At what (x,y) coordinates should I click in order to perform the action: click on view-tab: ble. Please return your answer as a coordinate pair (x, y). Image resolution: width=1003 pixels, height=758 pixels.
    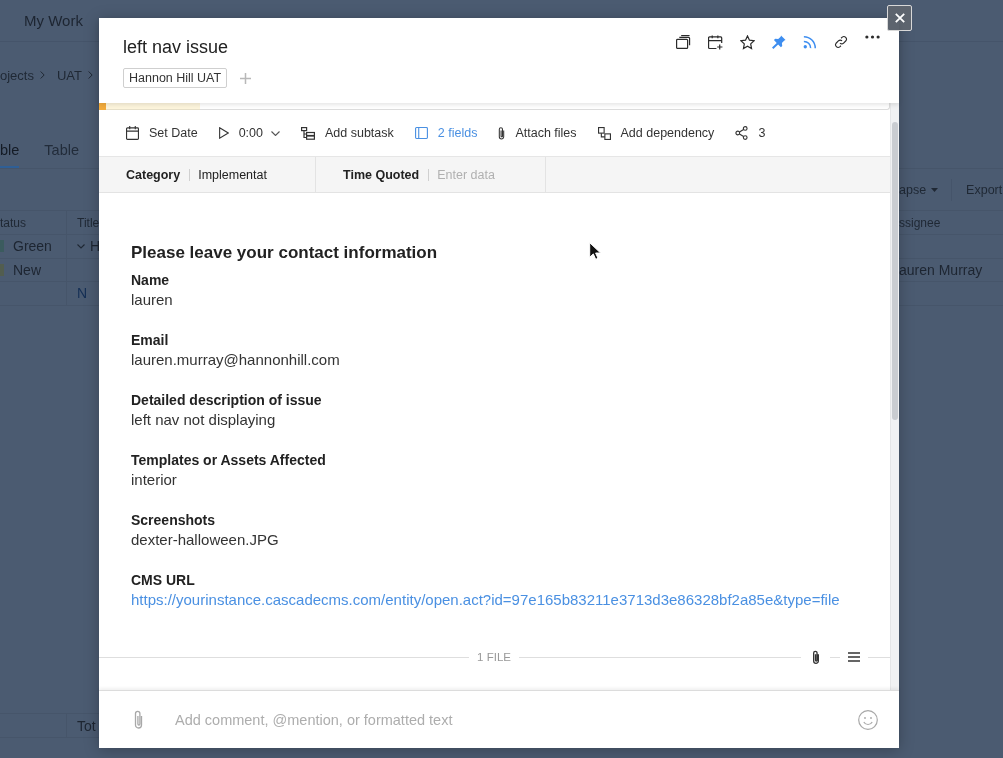
    Looking at the image, I should click on (10, 155).